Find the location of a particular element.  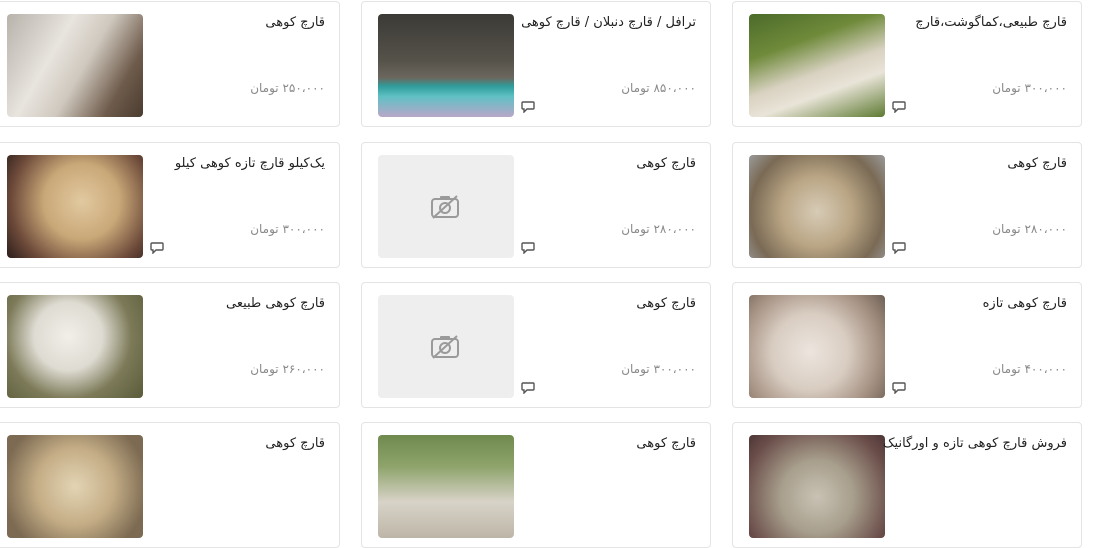

listing-price: ۸۵۰،۰۰۰ تومان is located at coordinates (658, 88).